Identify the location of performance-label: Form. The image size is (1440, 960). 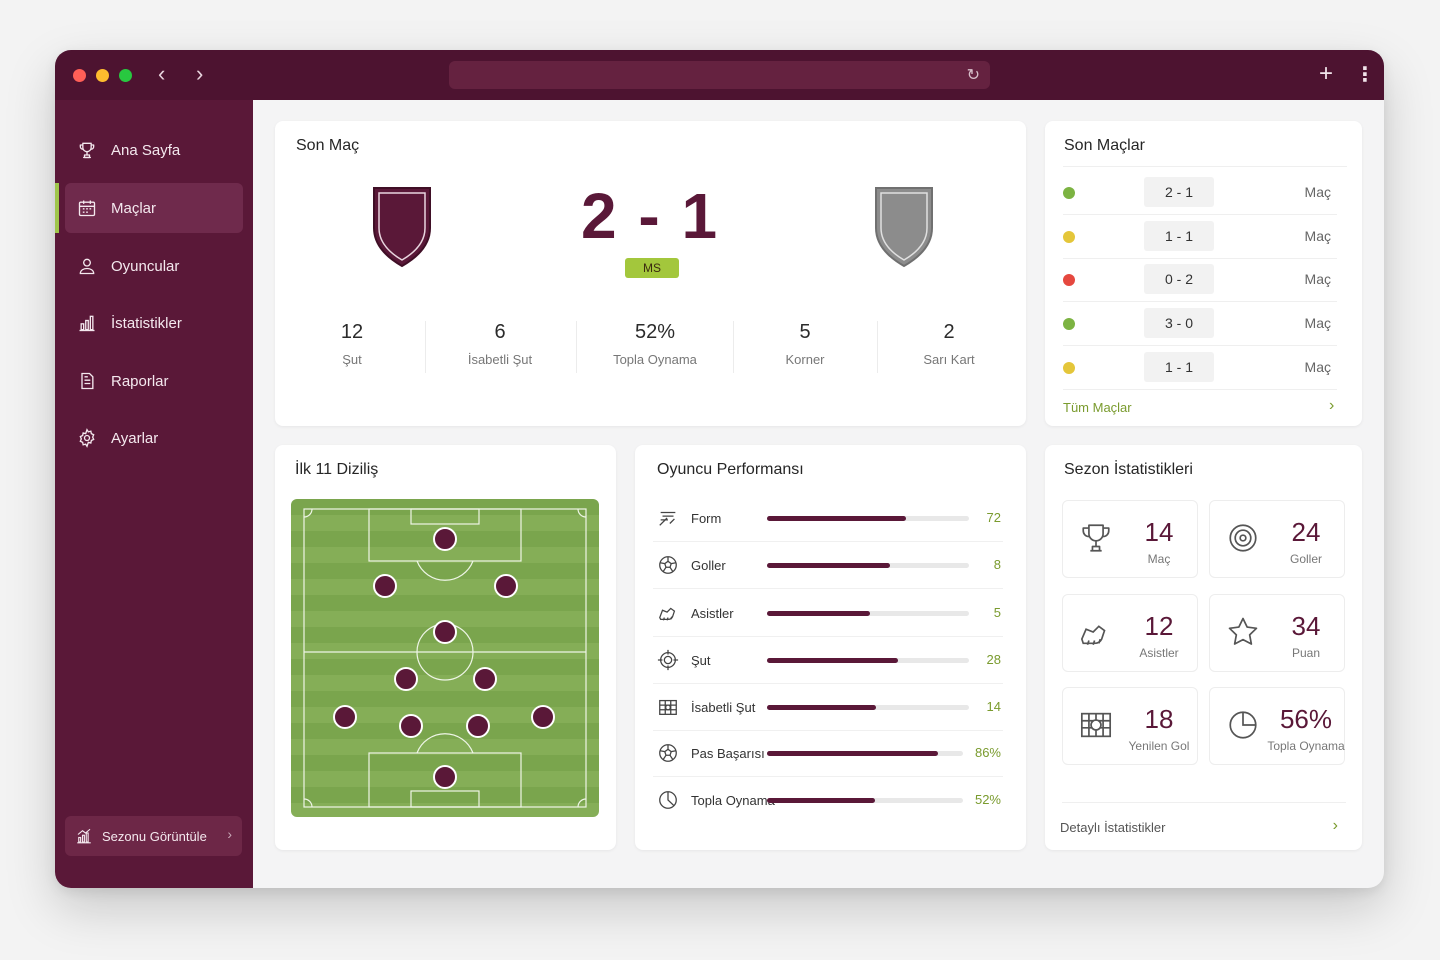
(706, 518).